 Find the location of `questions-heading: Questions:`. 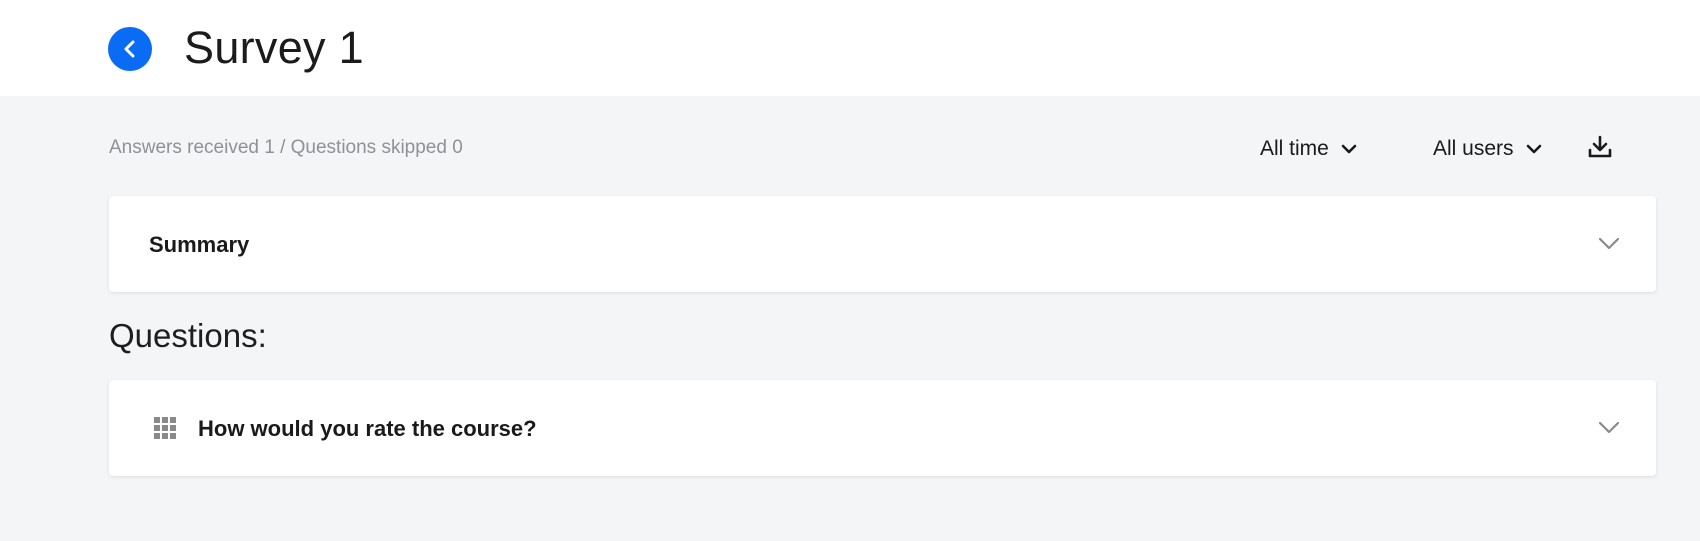

questions-heading: Questions: is located at coordinates (188, 335).